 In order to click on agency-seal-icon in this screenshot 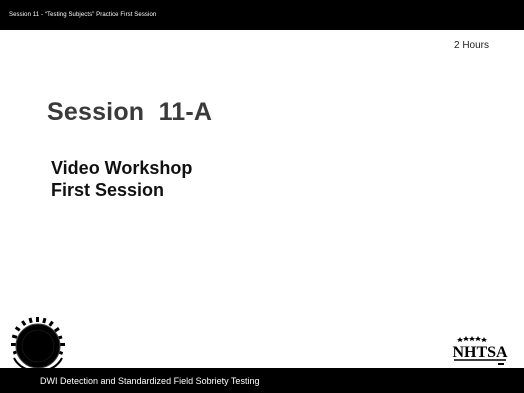, I will do `click(39, 346)`.